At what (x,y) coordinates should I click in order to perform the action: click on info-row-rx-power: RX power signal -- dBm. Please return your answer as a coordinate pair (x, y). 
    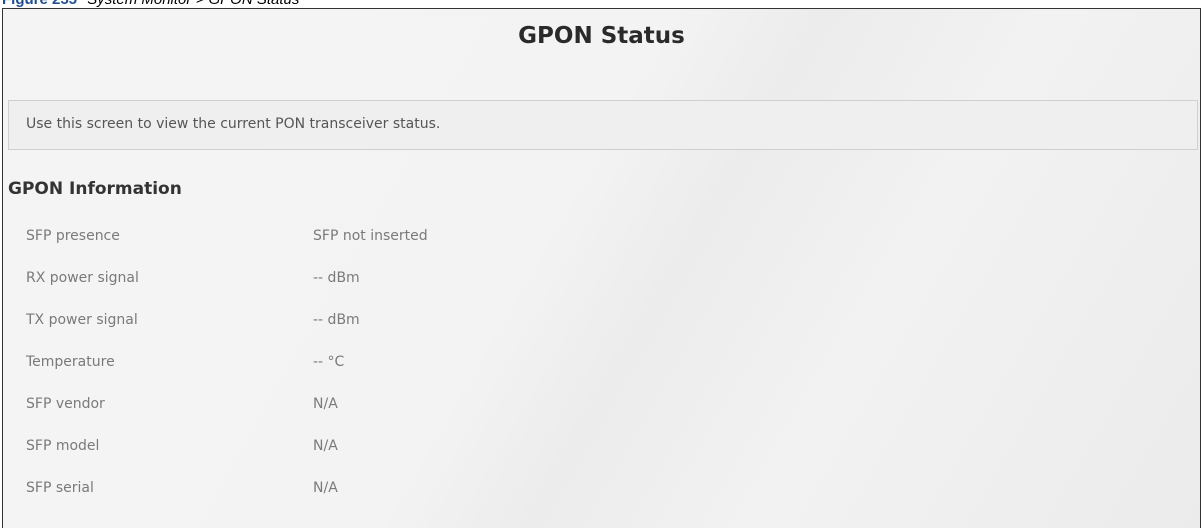
    Looking at the image, I should click on (601, 281).